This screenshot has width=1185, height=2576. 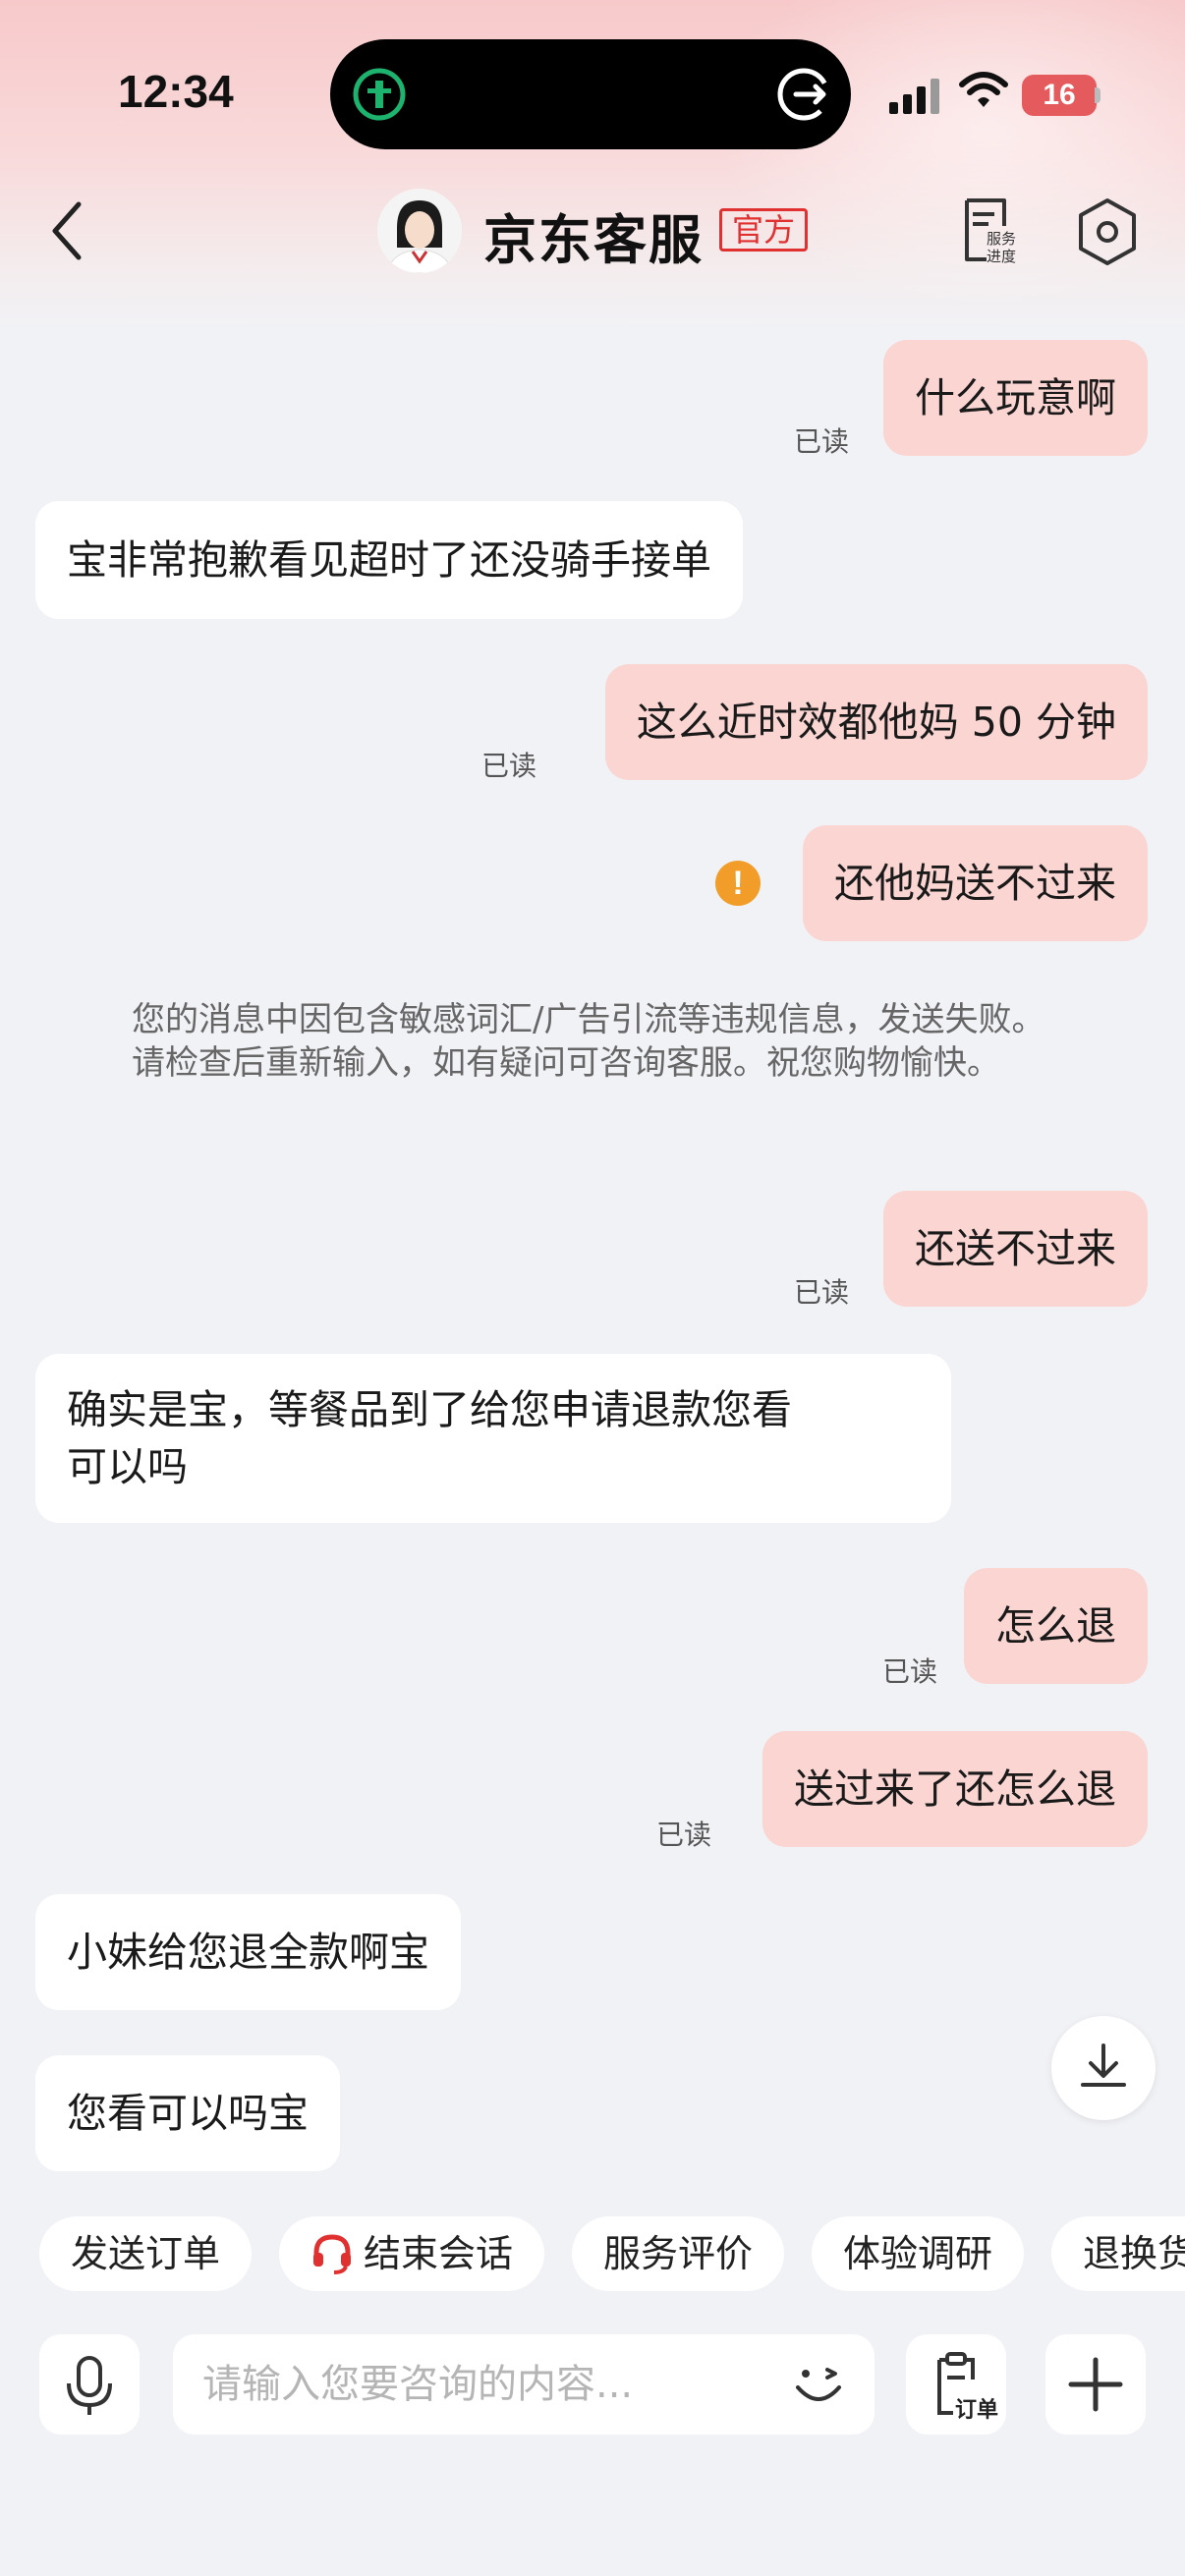 What do you see at coordinates (738, 883) in the screenshot?
I see `send-failed-warning-icon: !` at bounding box center [738, 883].